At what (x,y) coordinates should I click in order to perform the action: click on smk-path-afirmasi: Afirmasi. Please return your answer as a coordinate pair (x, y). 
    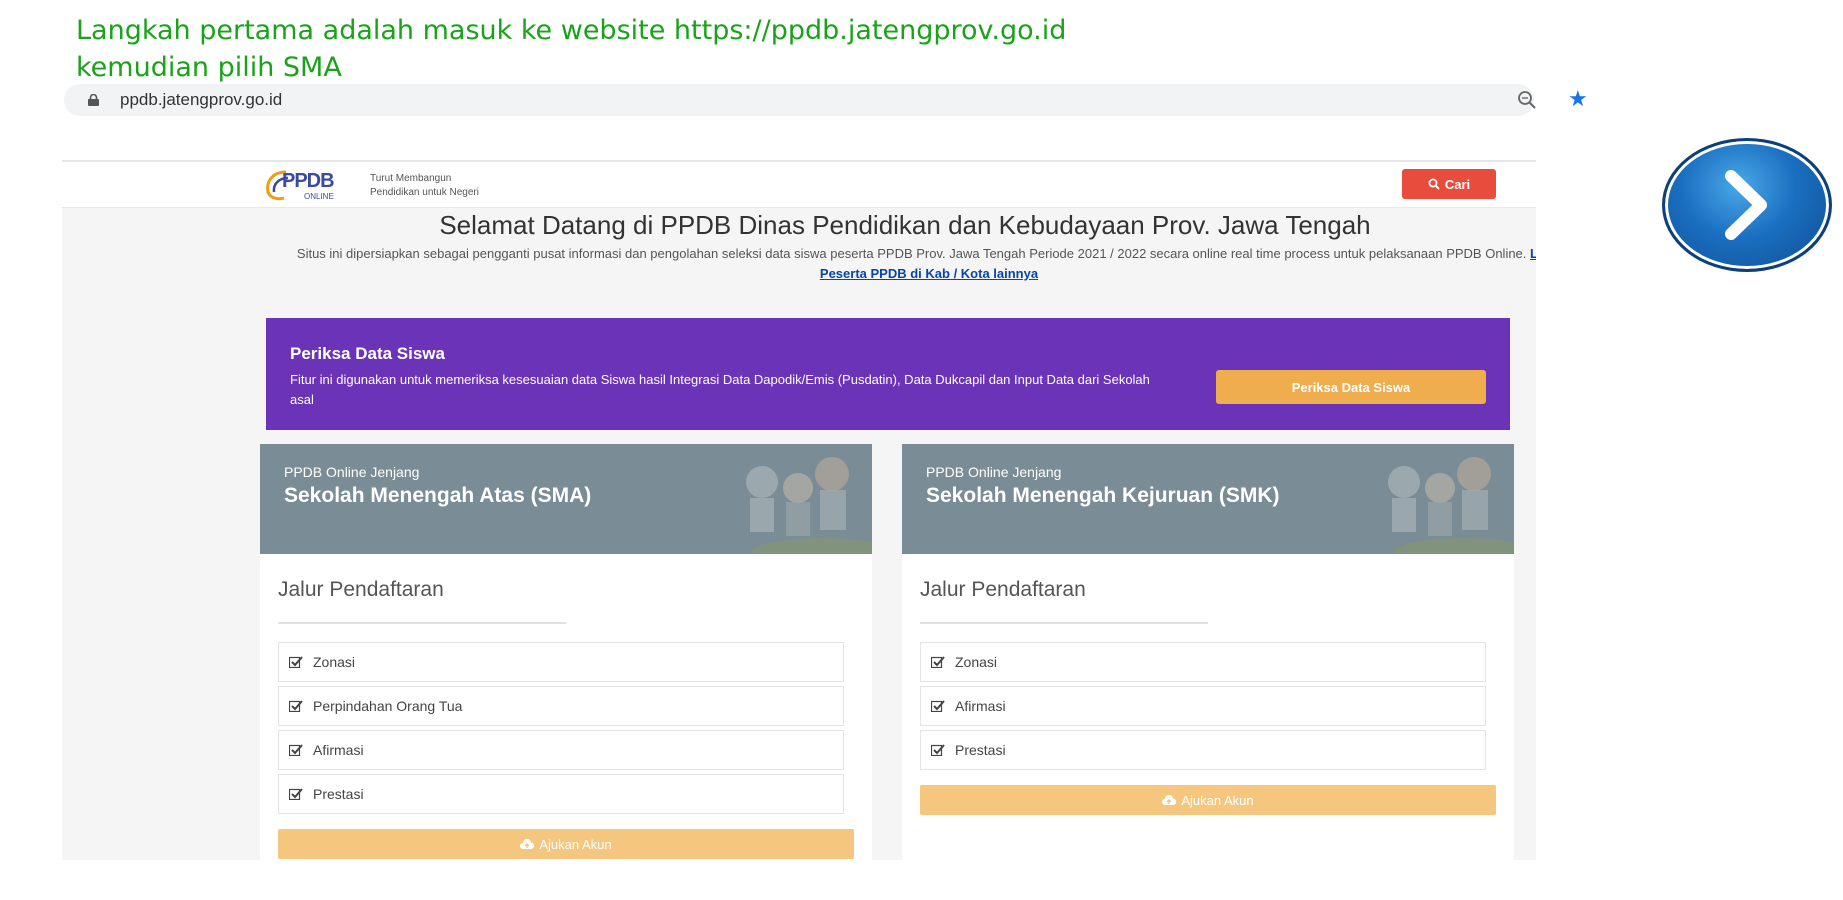
    Looking at the image, I should click on (1203, 706).